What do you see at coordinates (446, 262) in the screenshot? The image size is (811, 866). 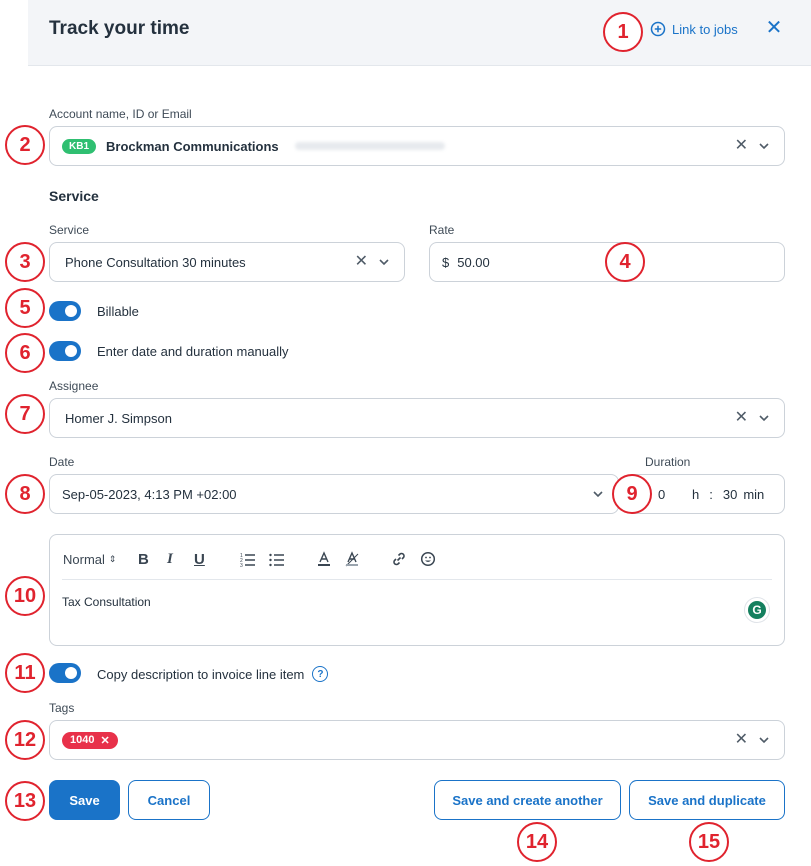 I see `currency-symbol: $` at bounding box center [446, 262].